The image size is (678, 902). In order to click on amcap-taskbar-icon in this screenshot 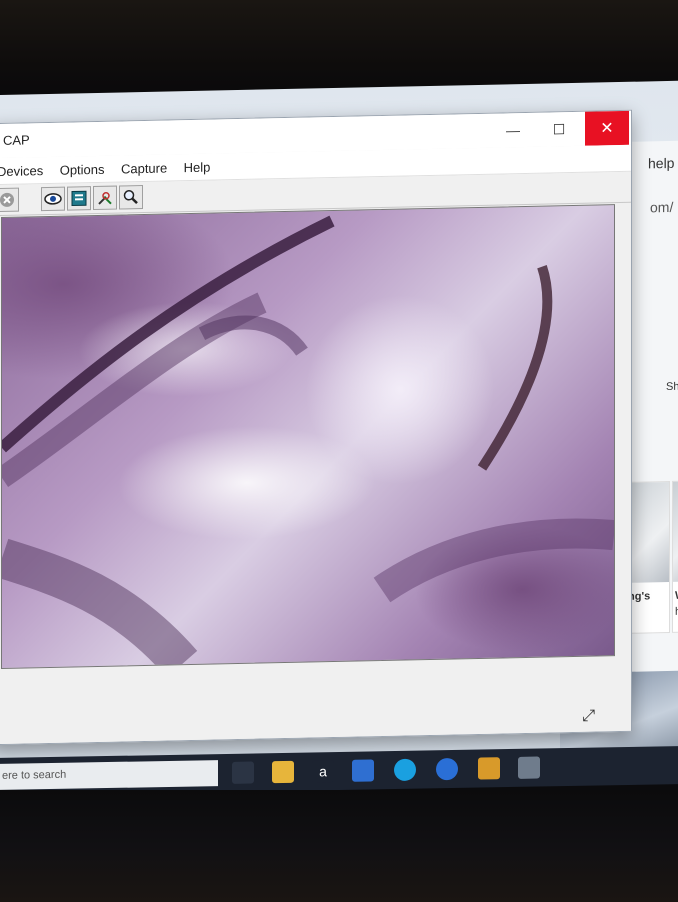, I will do `click(489, 768)`.